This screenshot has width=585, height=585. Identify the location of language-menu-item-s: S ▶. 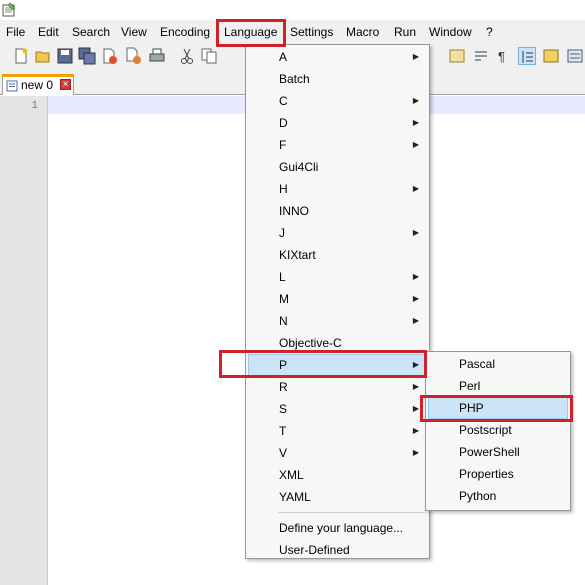
(337, 409).